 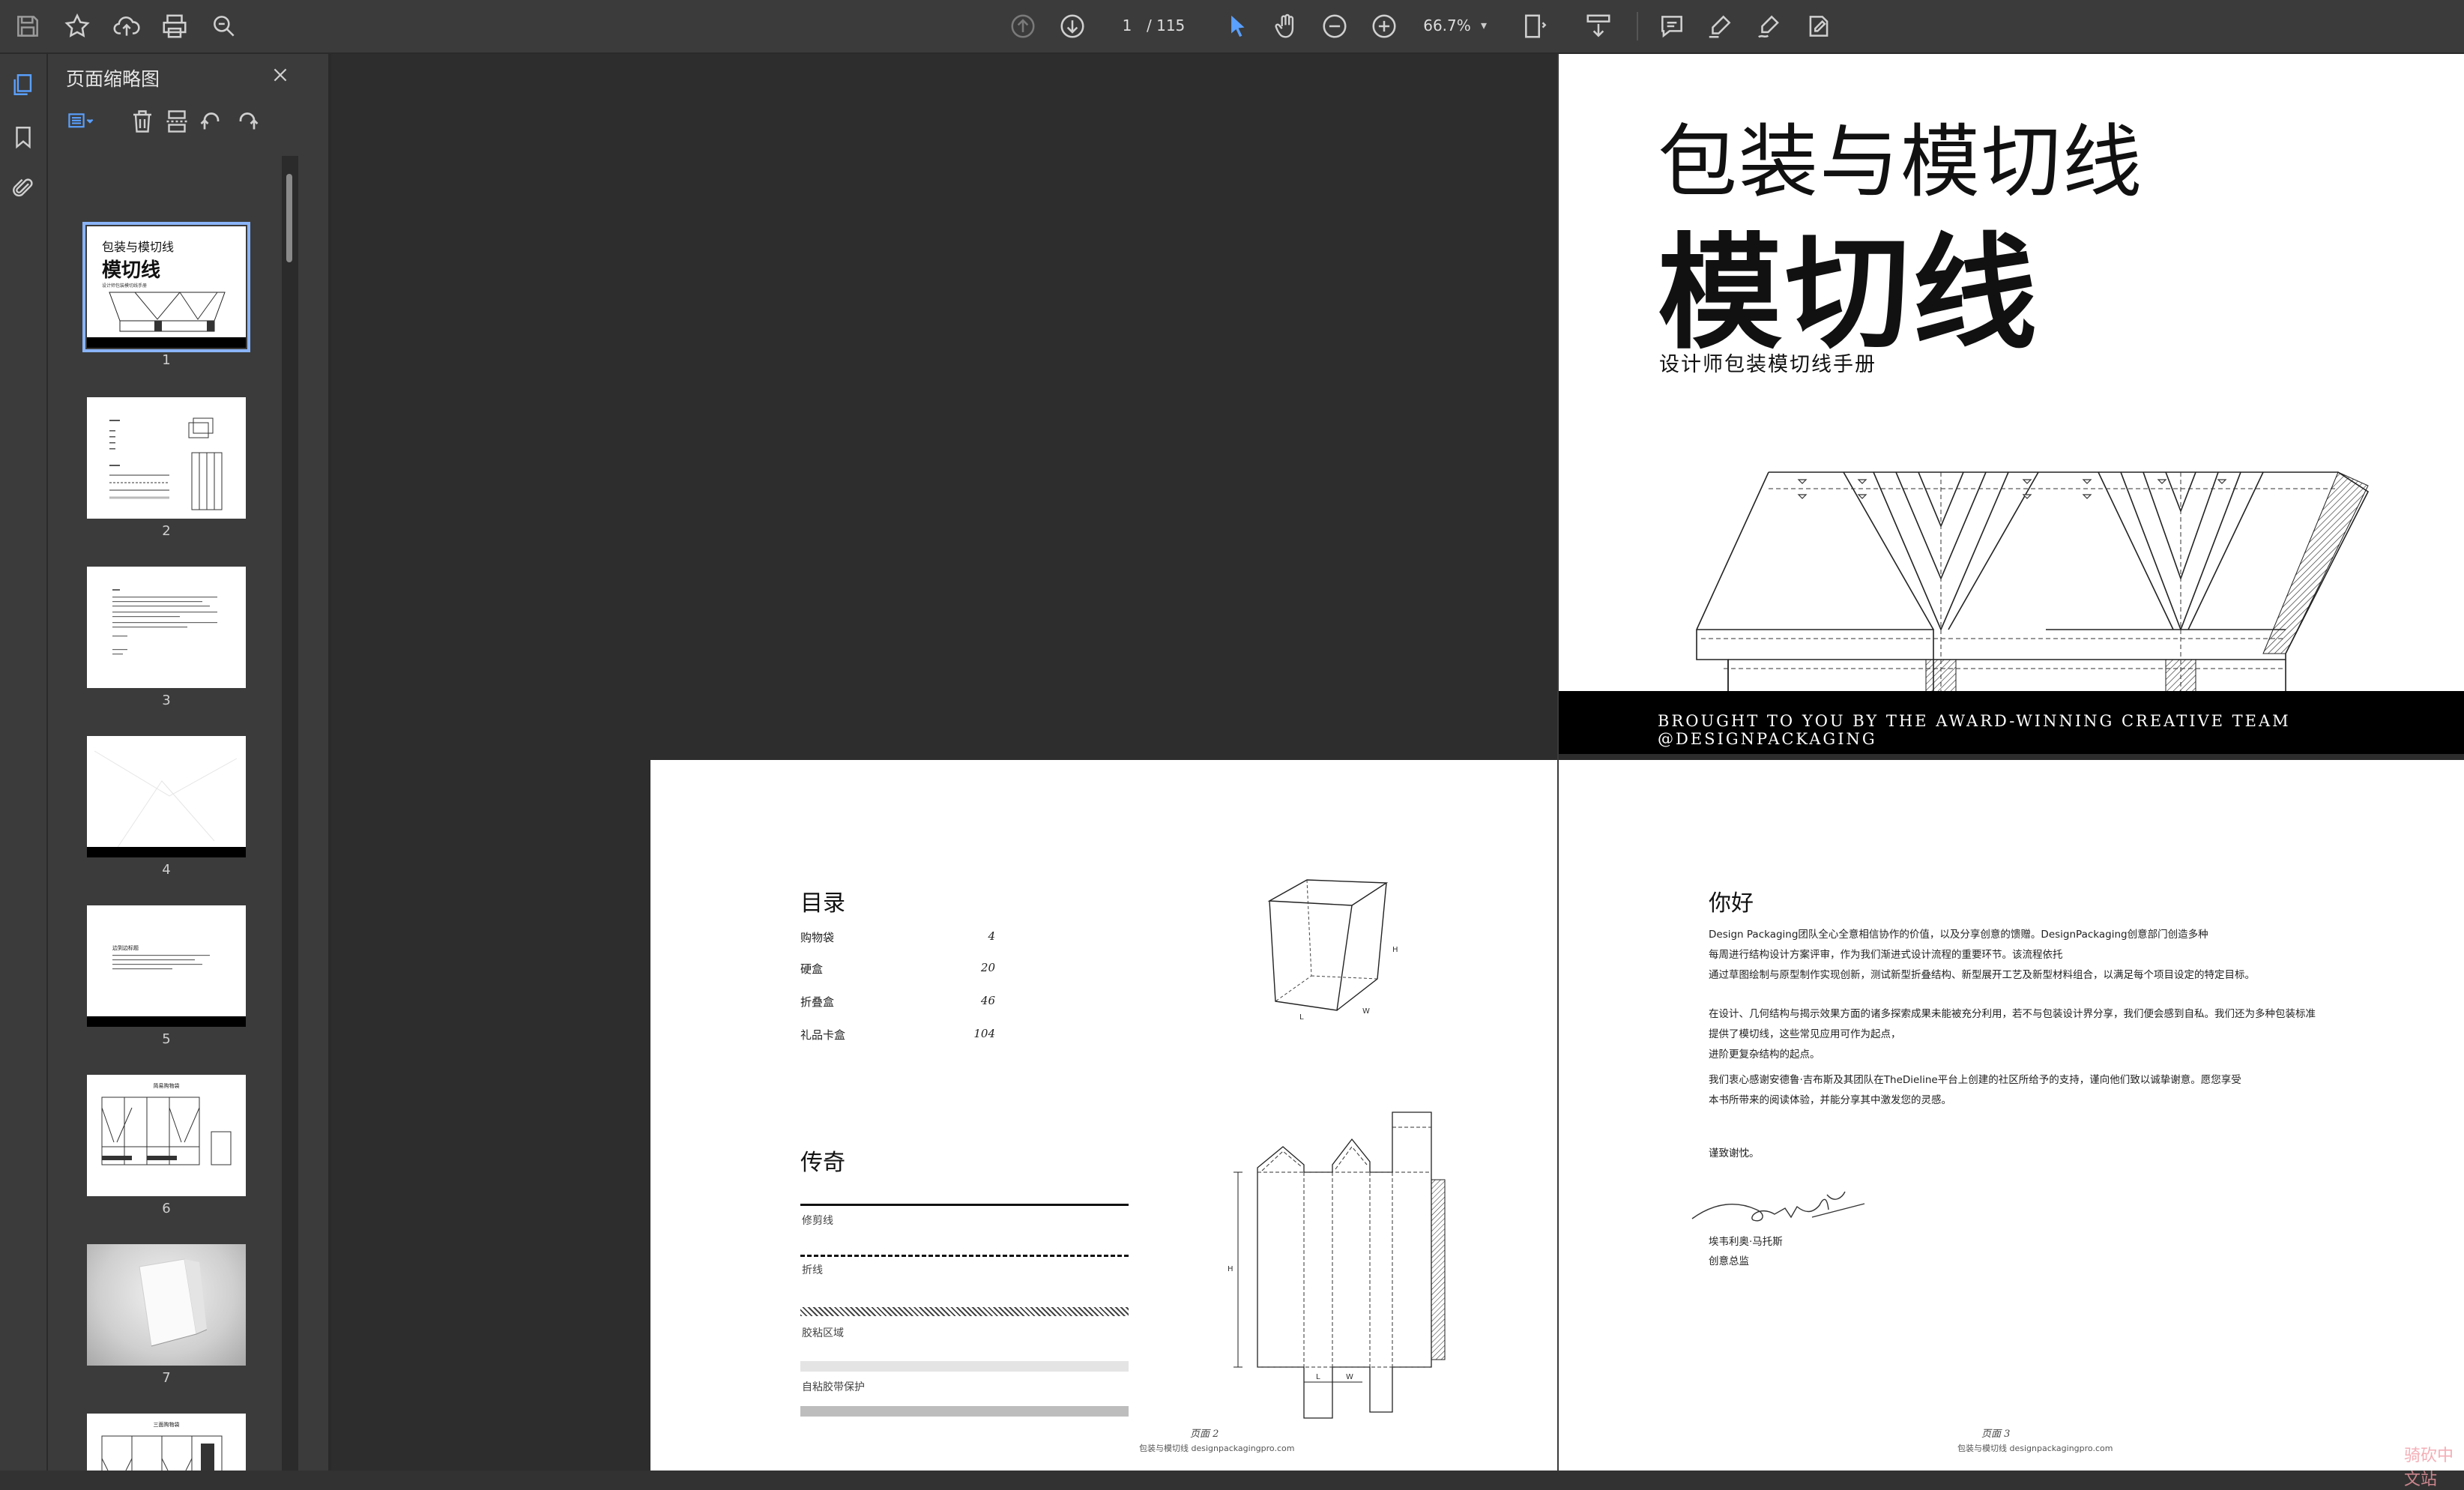 What do you see at coordinates (166, 342) in the screenshot?
I see `thumbnail-band` at bounding box center [166, 342].